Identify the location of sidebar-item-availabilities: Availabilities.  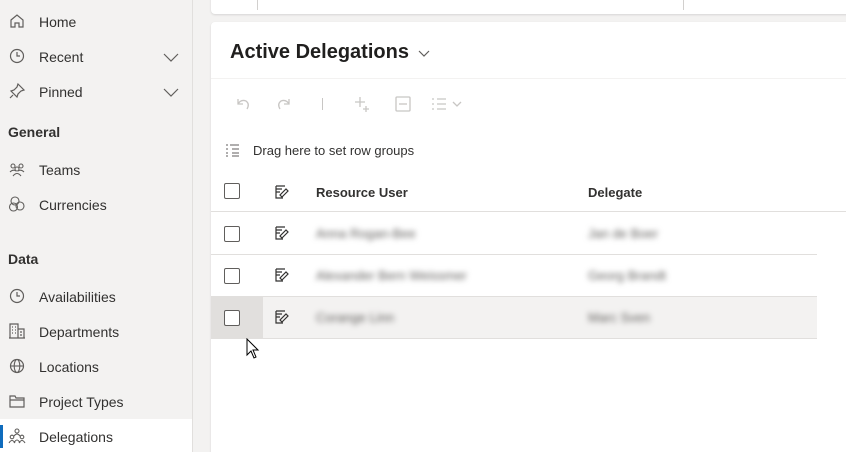
(96, 296).